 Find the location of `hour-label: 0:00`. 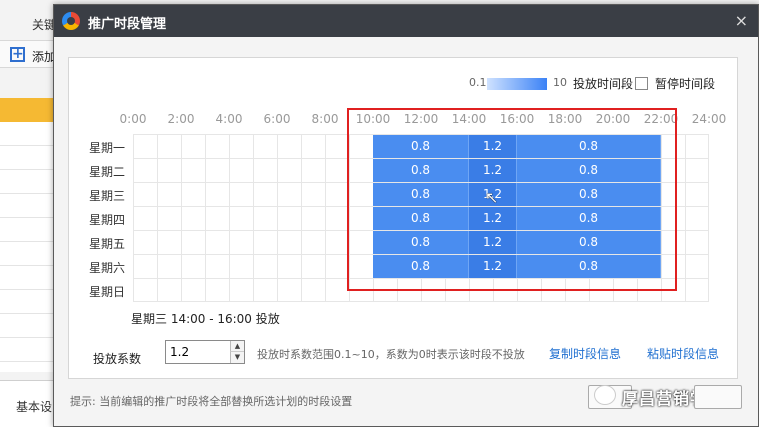

hour-label: 0:00 is located at coordinates (133, 119).